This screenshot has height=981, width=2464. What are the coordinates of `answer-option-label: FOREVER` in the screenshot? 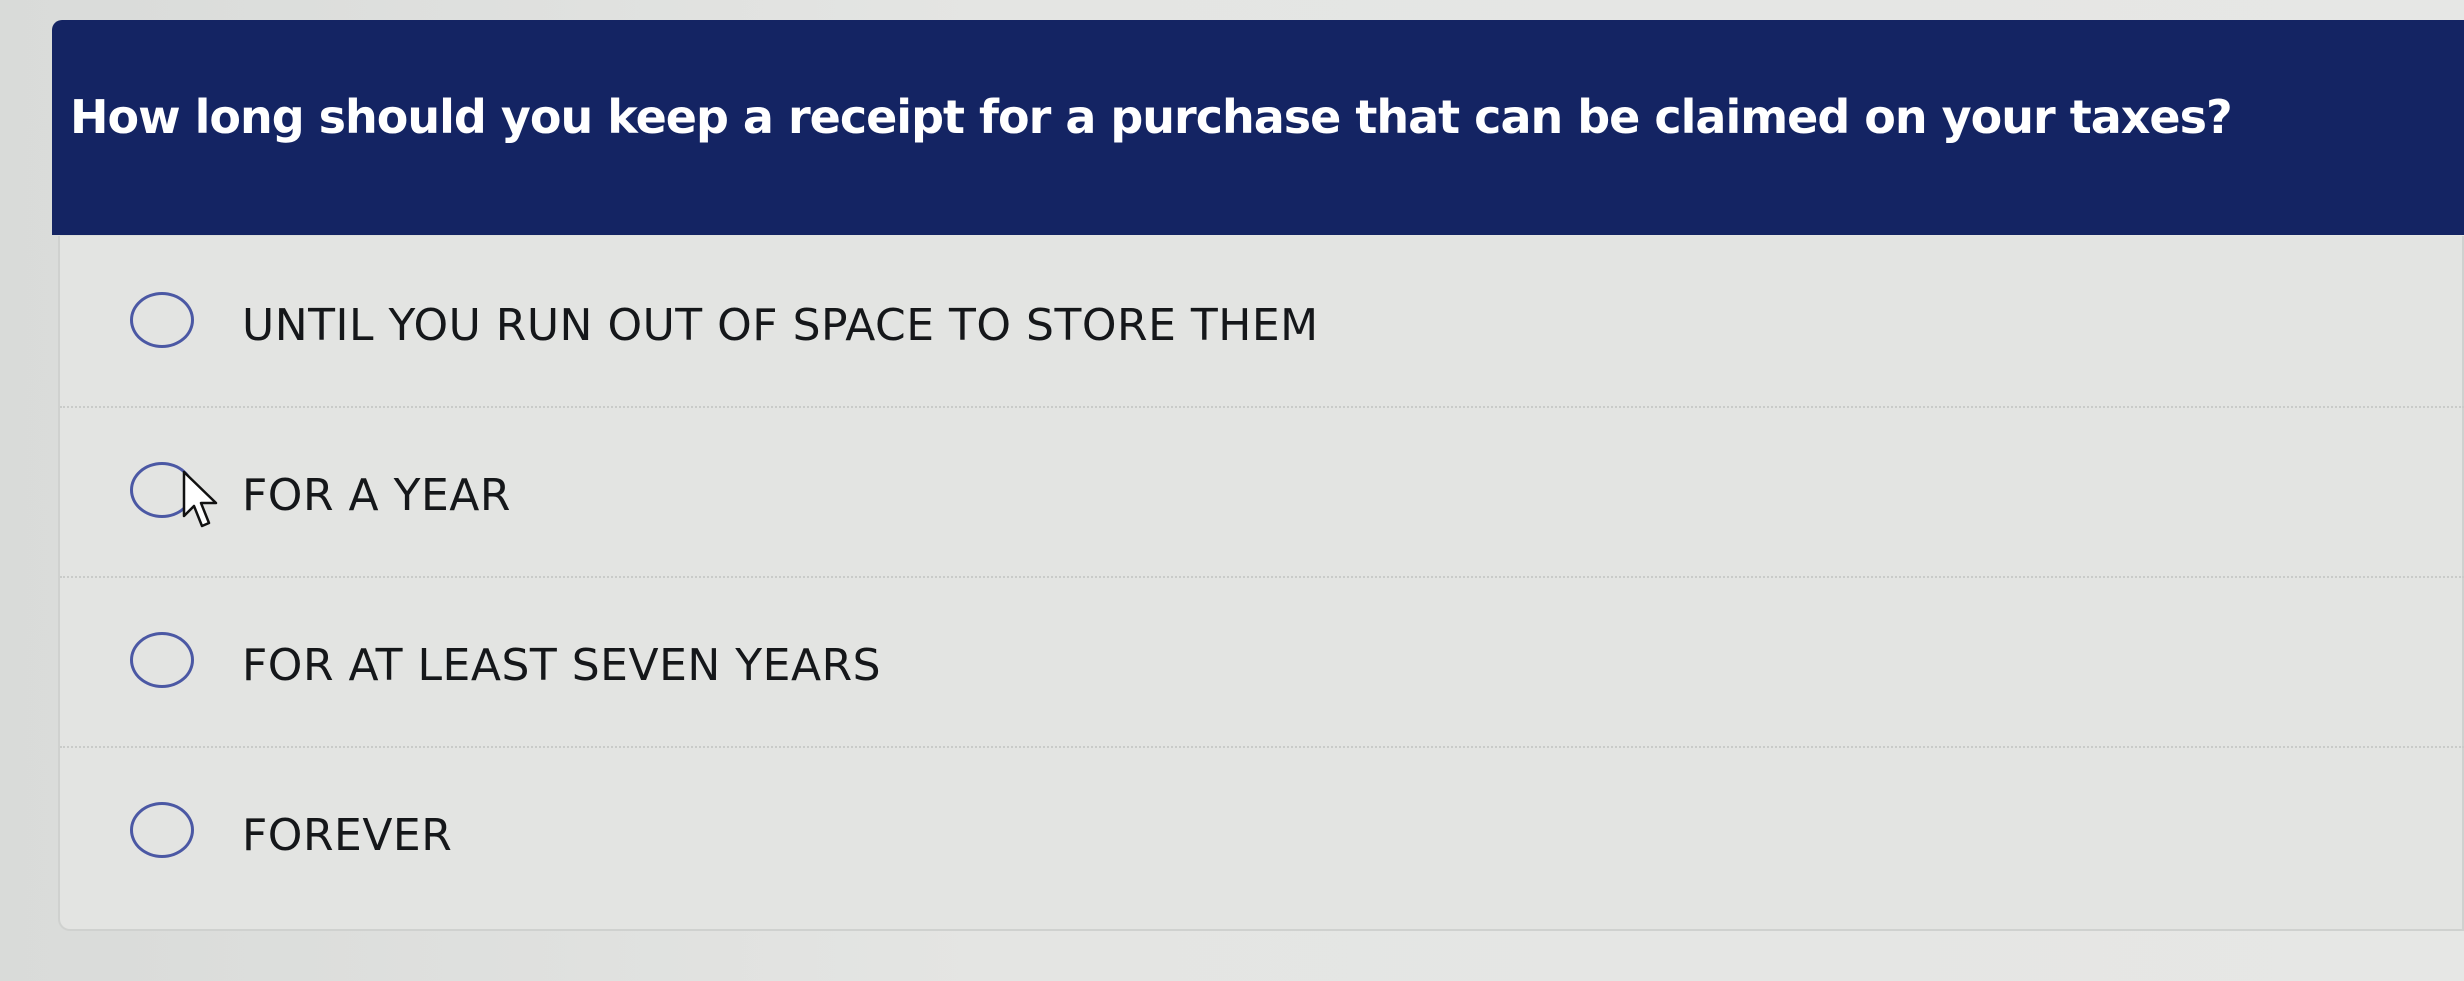 It's located at (347, 835).